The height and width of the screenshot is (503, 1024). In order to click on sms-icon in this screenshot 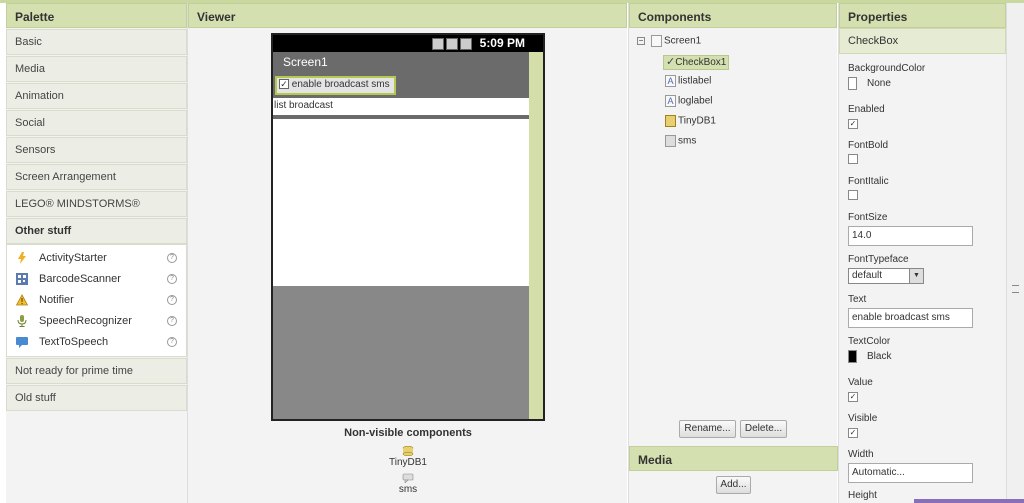, I will do `click(670, 141)`.